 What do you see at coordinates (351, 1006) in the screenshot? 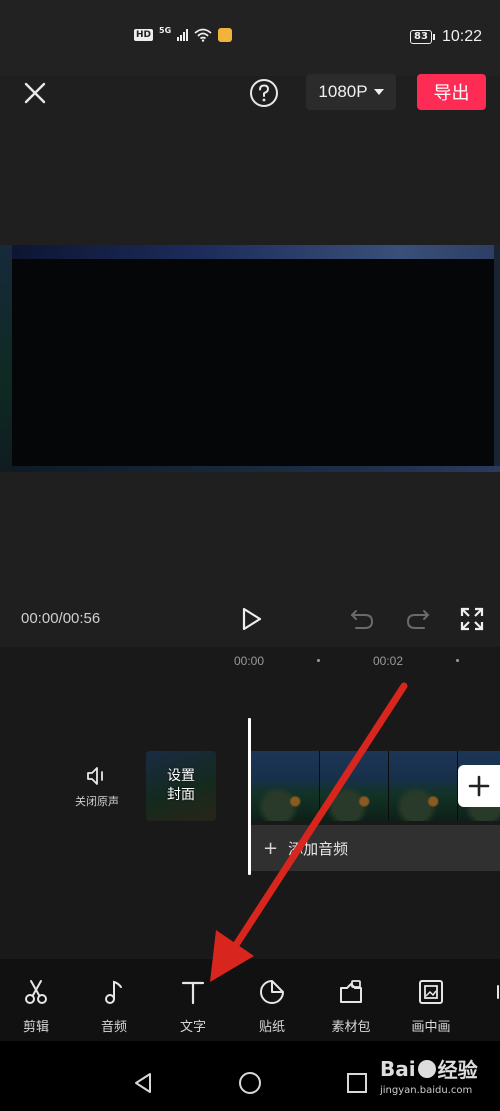
I see `toolbar-item-material-pack: 素材包` at bounding box center [351, 1006].